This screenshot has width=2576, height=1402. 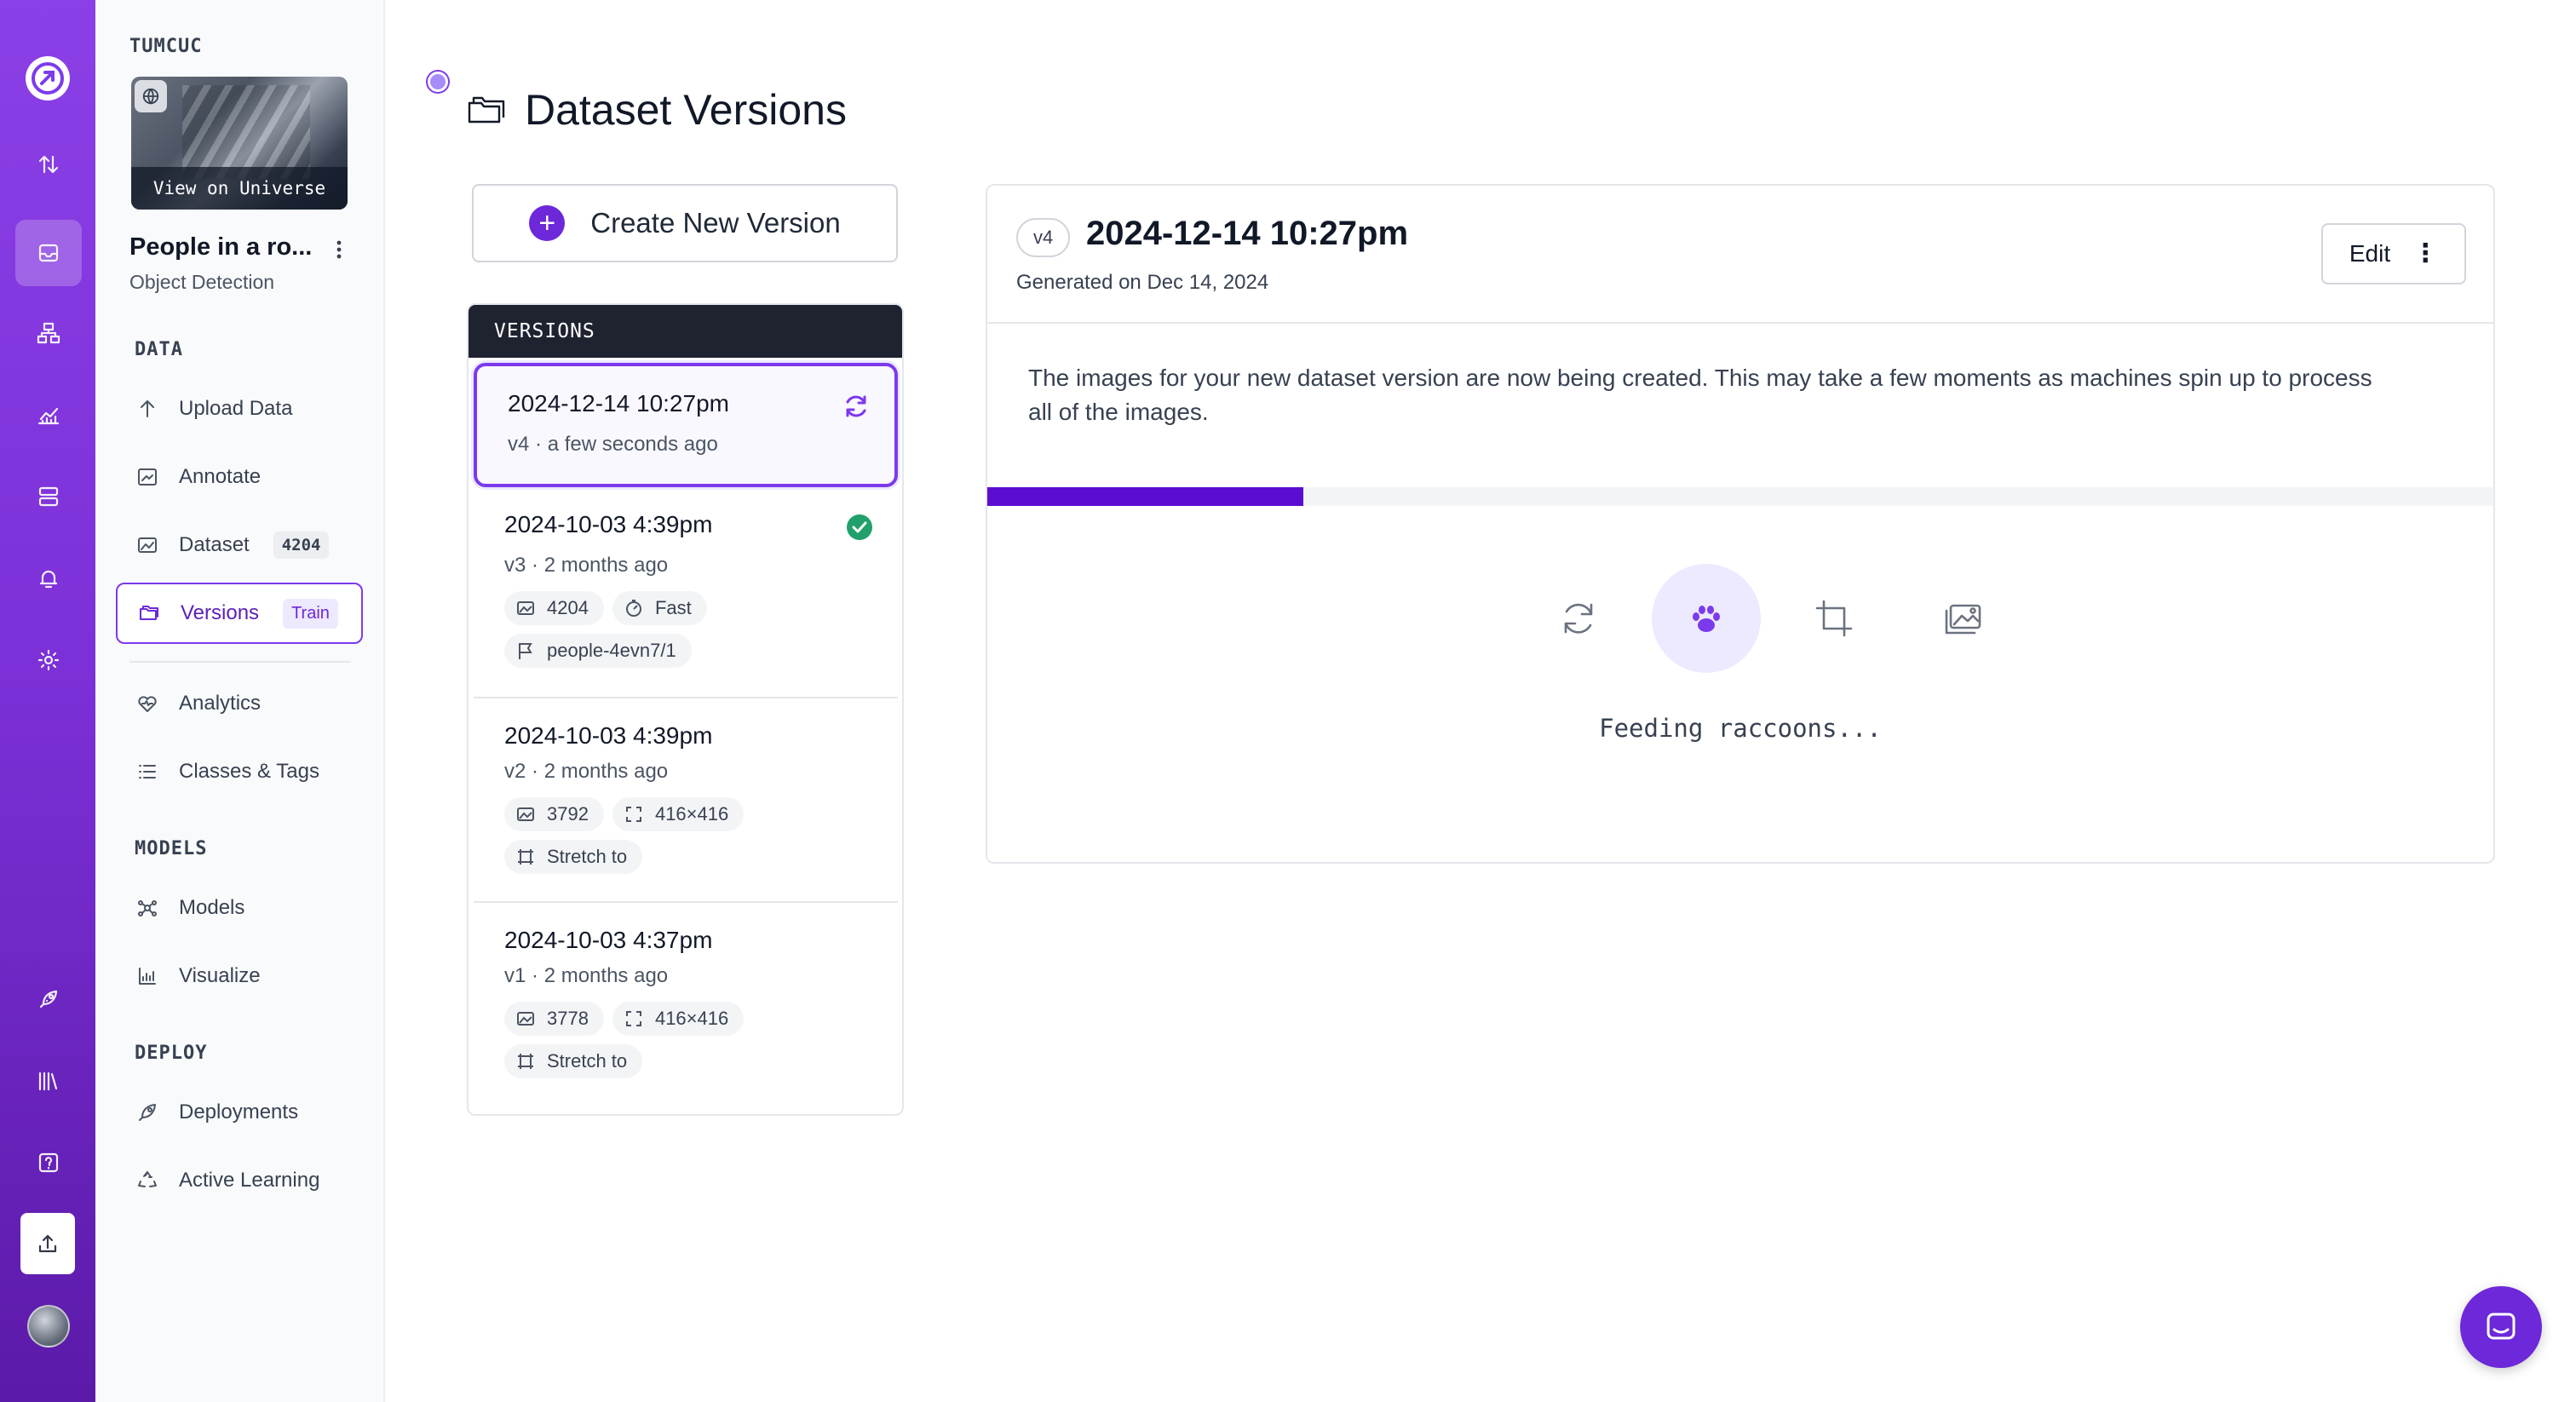 I want to click on versions-folder-icon, so click(x=149, y=613).